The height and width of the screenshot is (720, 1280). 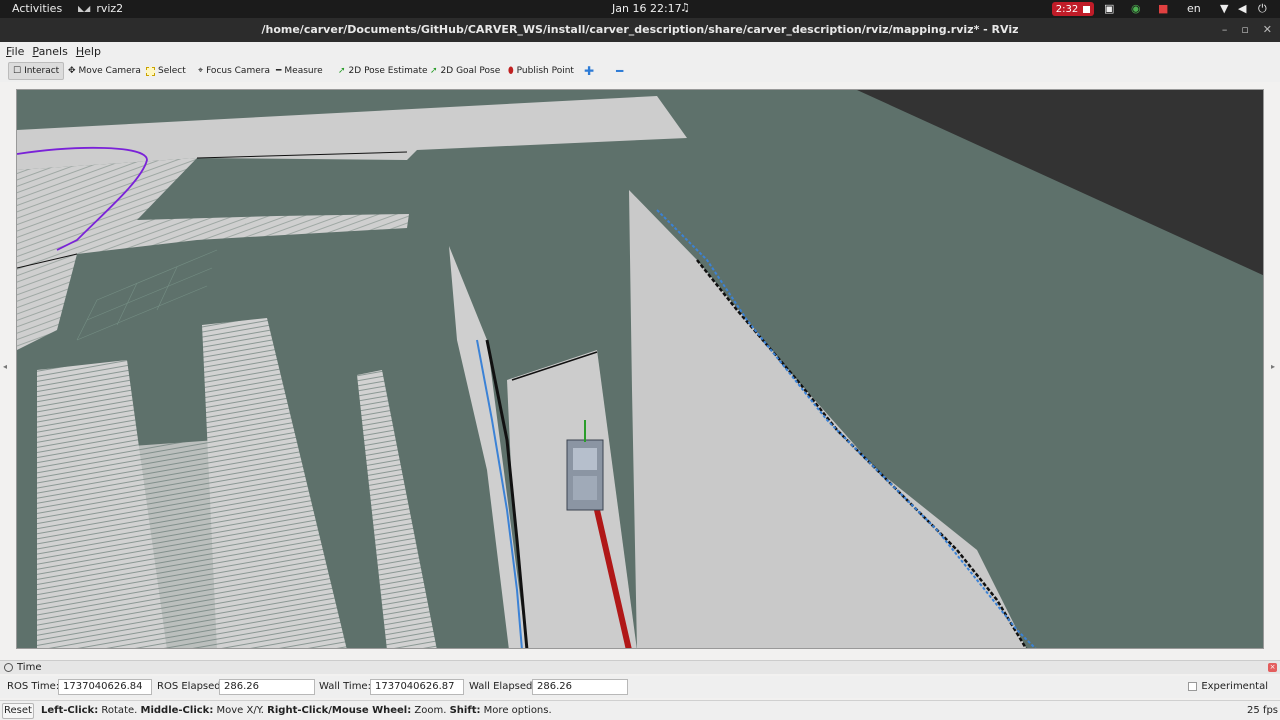 What do you see at coordinates (172, 71) in the screenshot?
I see `select-label: Select` at bounding box center [172, 71].